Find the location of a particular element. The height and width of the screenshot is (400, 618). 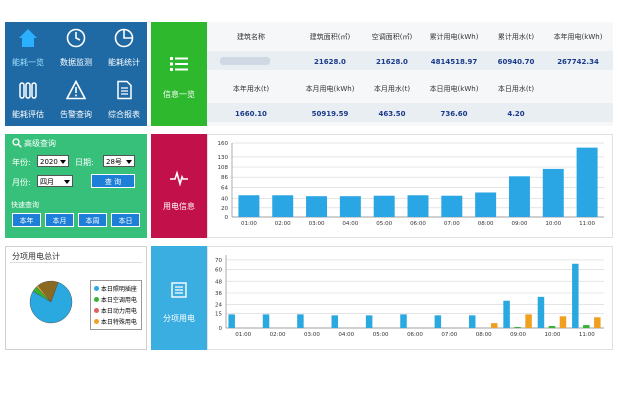

month-select: 四月 is located at coordinates (55, 181).